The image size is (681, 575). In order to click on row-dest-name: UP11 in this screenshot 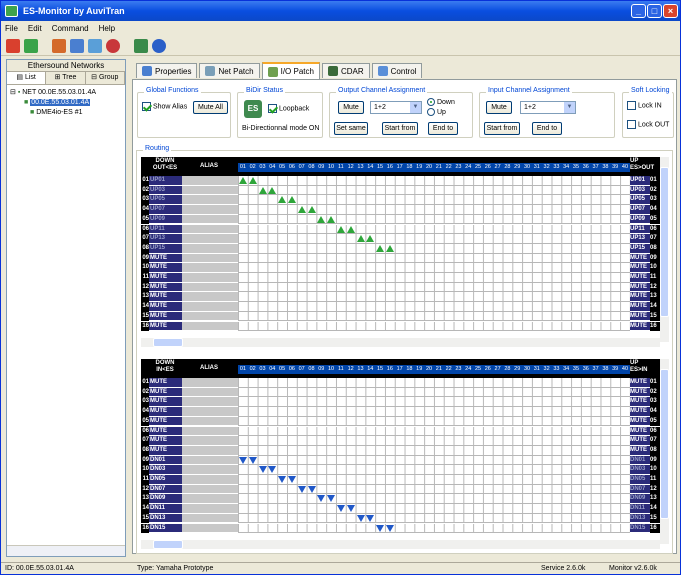, I will do `click(640, 229)`.